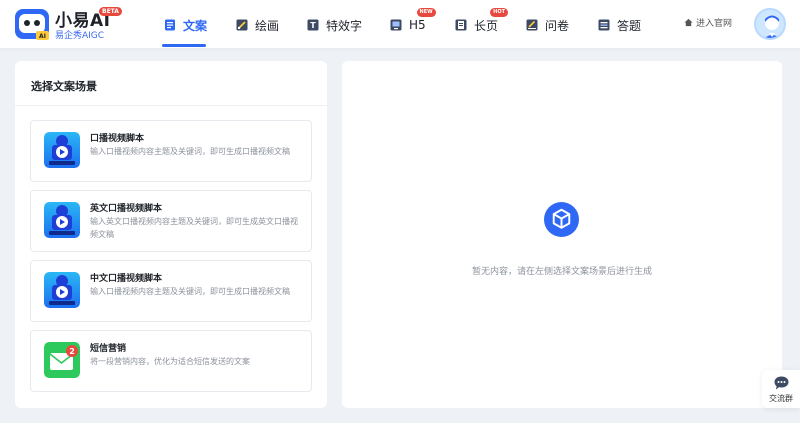 This screenshot has height=423, width=800. What do you see at coordinates (242, 25) in the screenshot?
I see `paint-icon` at bounding box center [242, 25].